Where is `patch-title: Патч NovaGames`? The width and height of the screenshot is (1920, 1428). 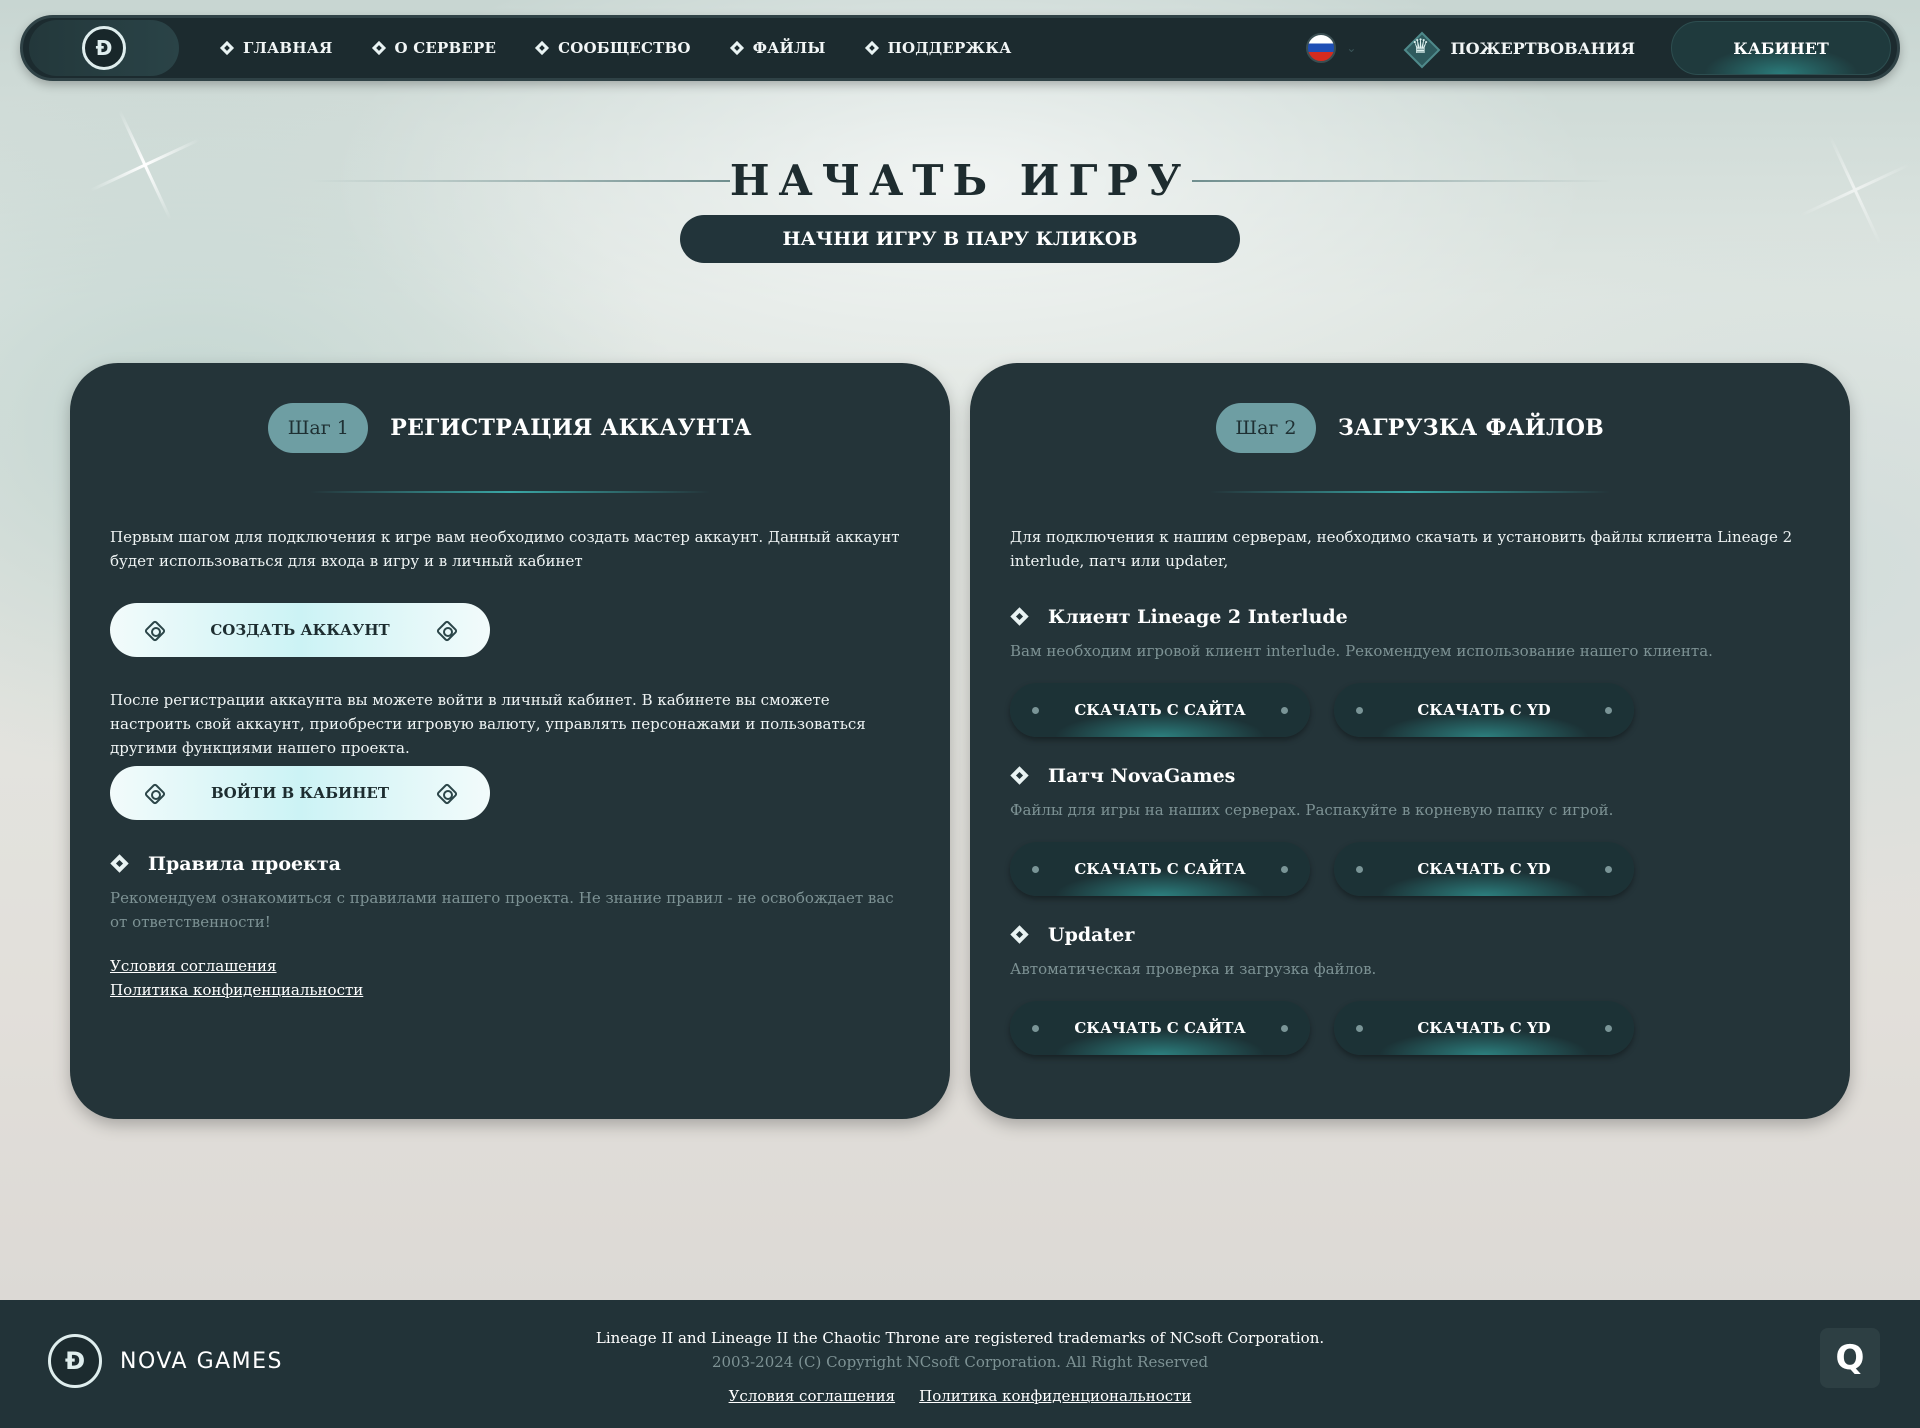
patch-title: Патч NovaGames is located at coordinates (1142, 776).